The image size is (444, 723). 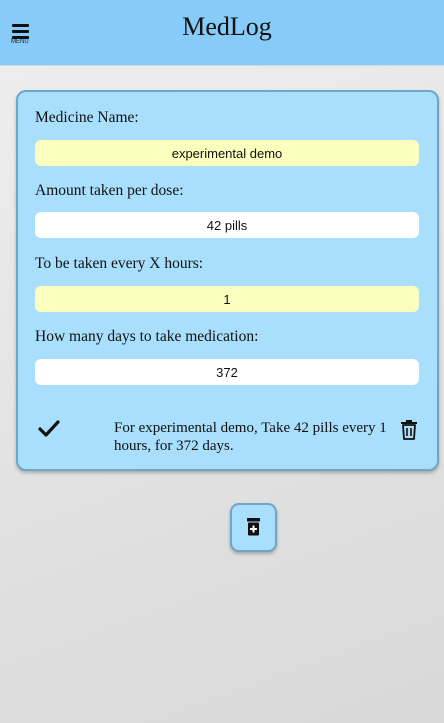 I want to click on checkmark-icon, so click(x=49, y=429).